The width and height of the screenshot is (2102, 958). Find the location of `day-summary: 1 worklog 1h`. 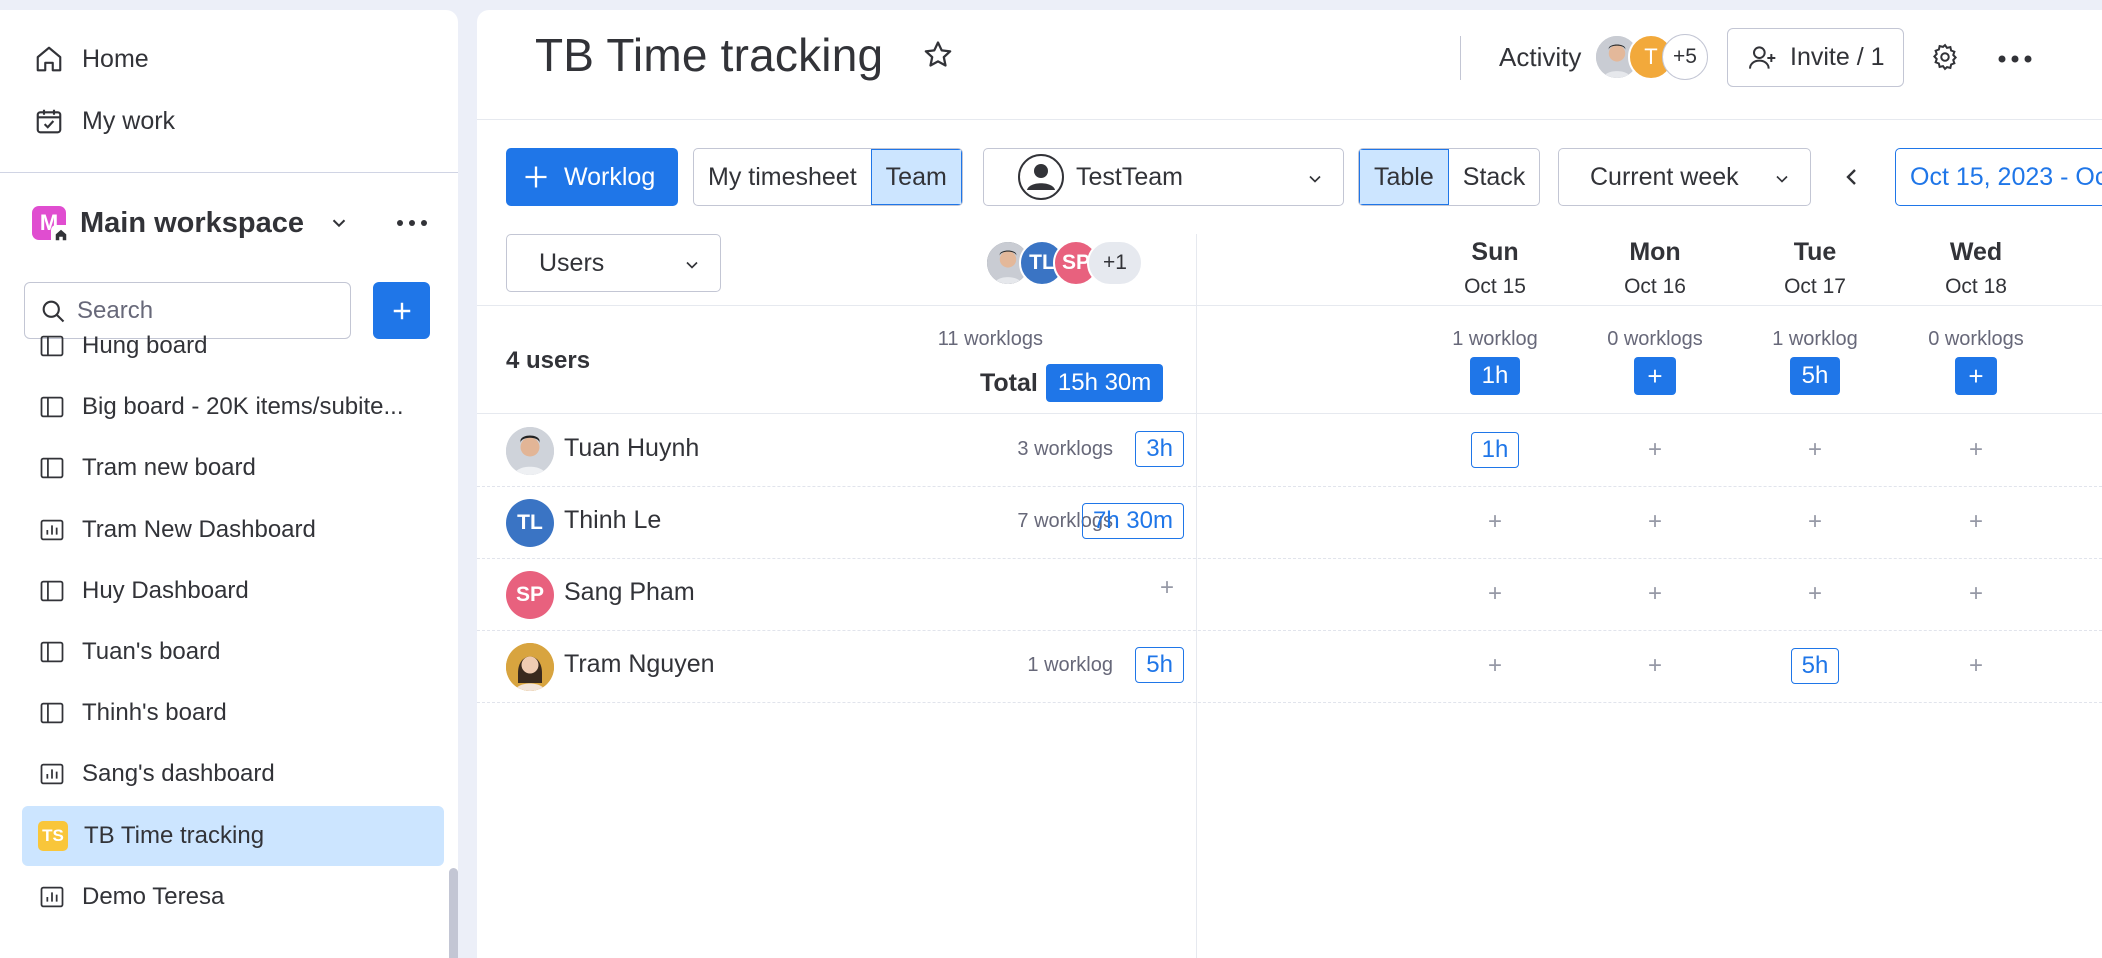

day-summary: 1 worklog 1h is located at coordinates (1495, 361).